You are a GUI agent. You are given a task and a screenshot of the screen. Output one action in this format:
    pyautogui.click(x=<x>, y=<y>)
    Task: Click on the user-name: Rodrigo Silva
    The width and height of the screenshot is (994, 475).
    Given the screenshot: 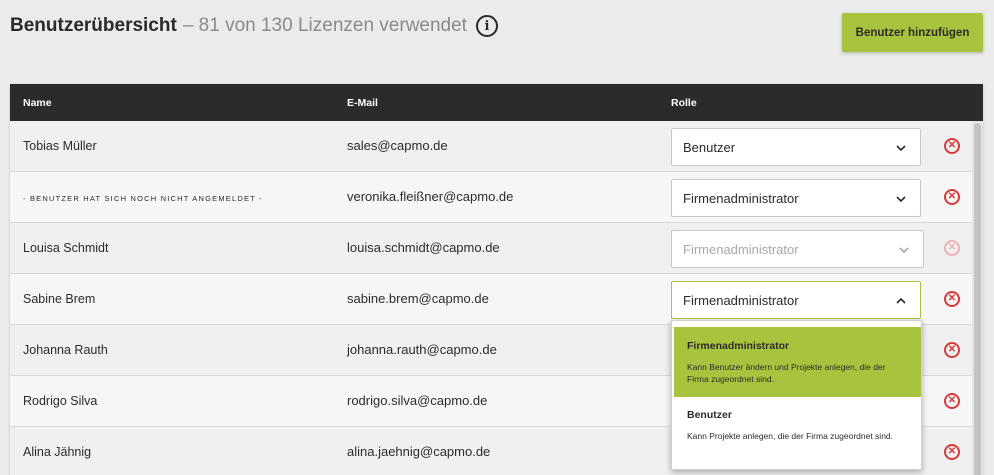 What is the action you would take?
    pyautogui.click(x=60, y=401)
    